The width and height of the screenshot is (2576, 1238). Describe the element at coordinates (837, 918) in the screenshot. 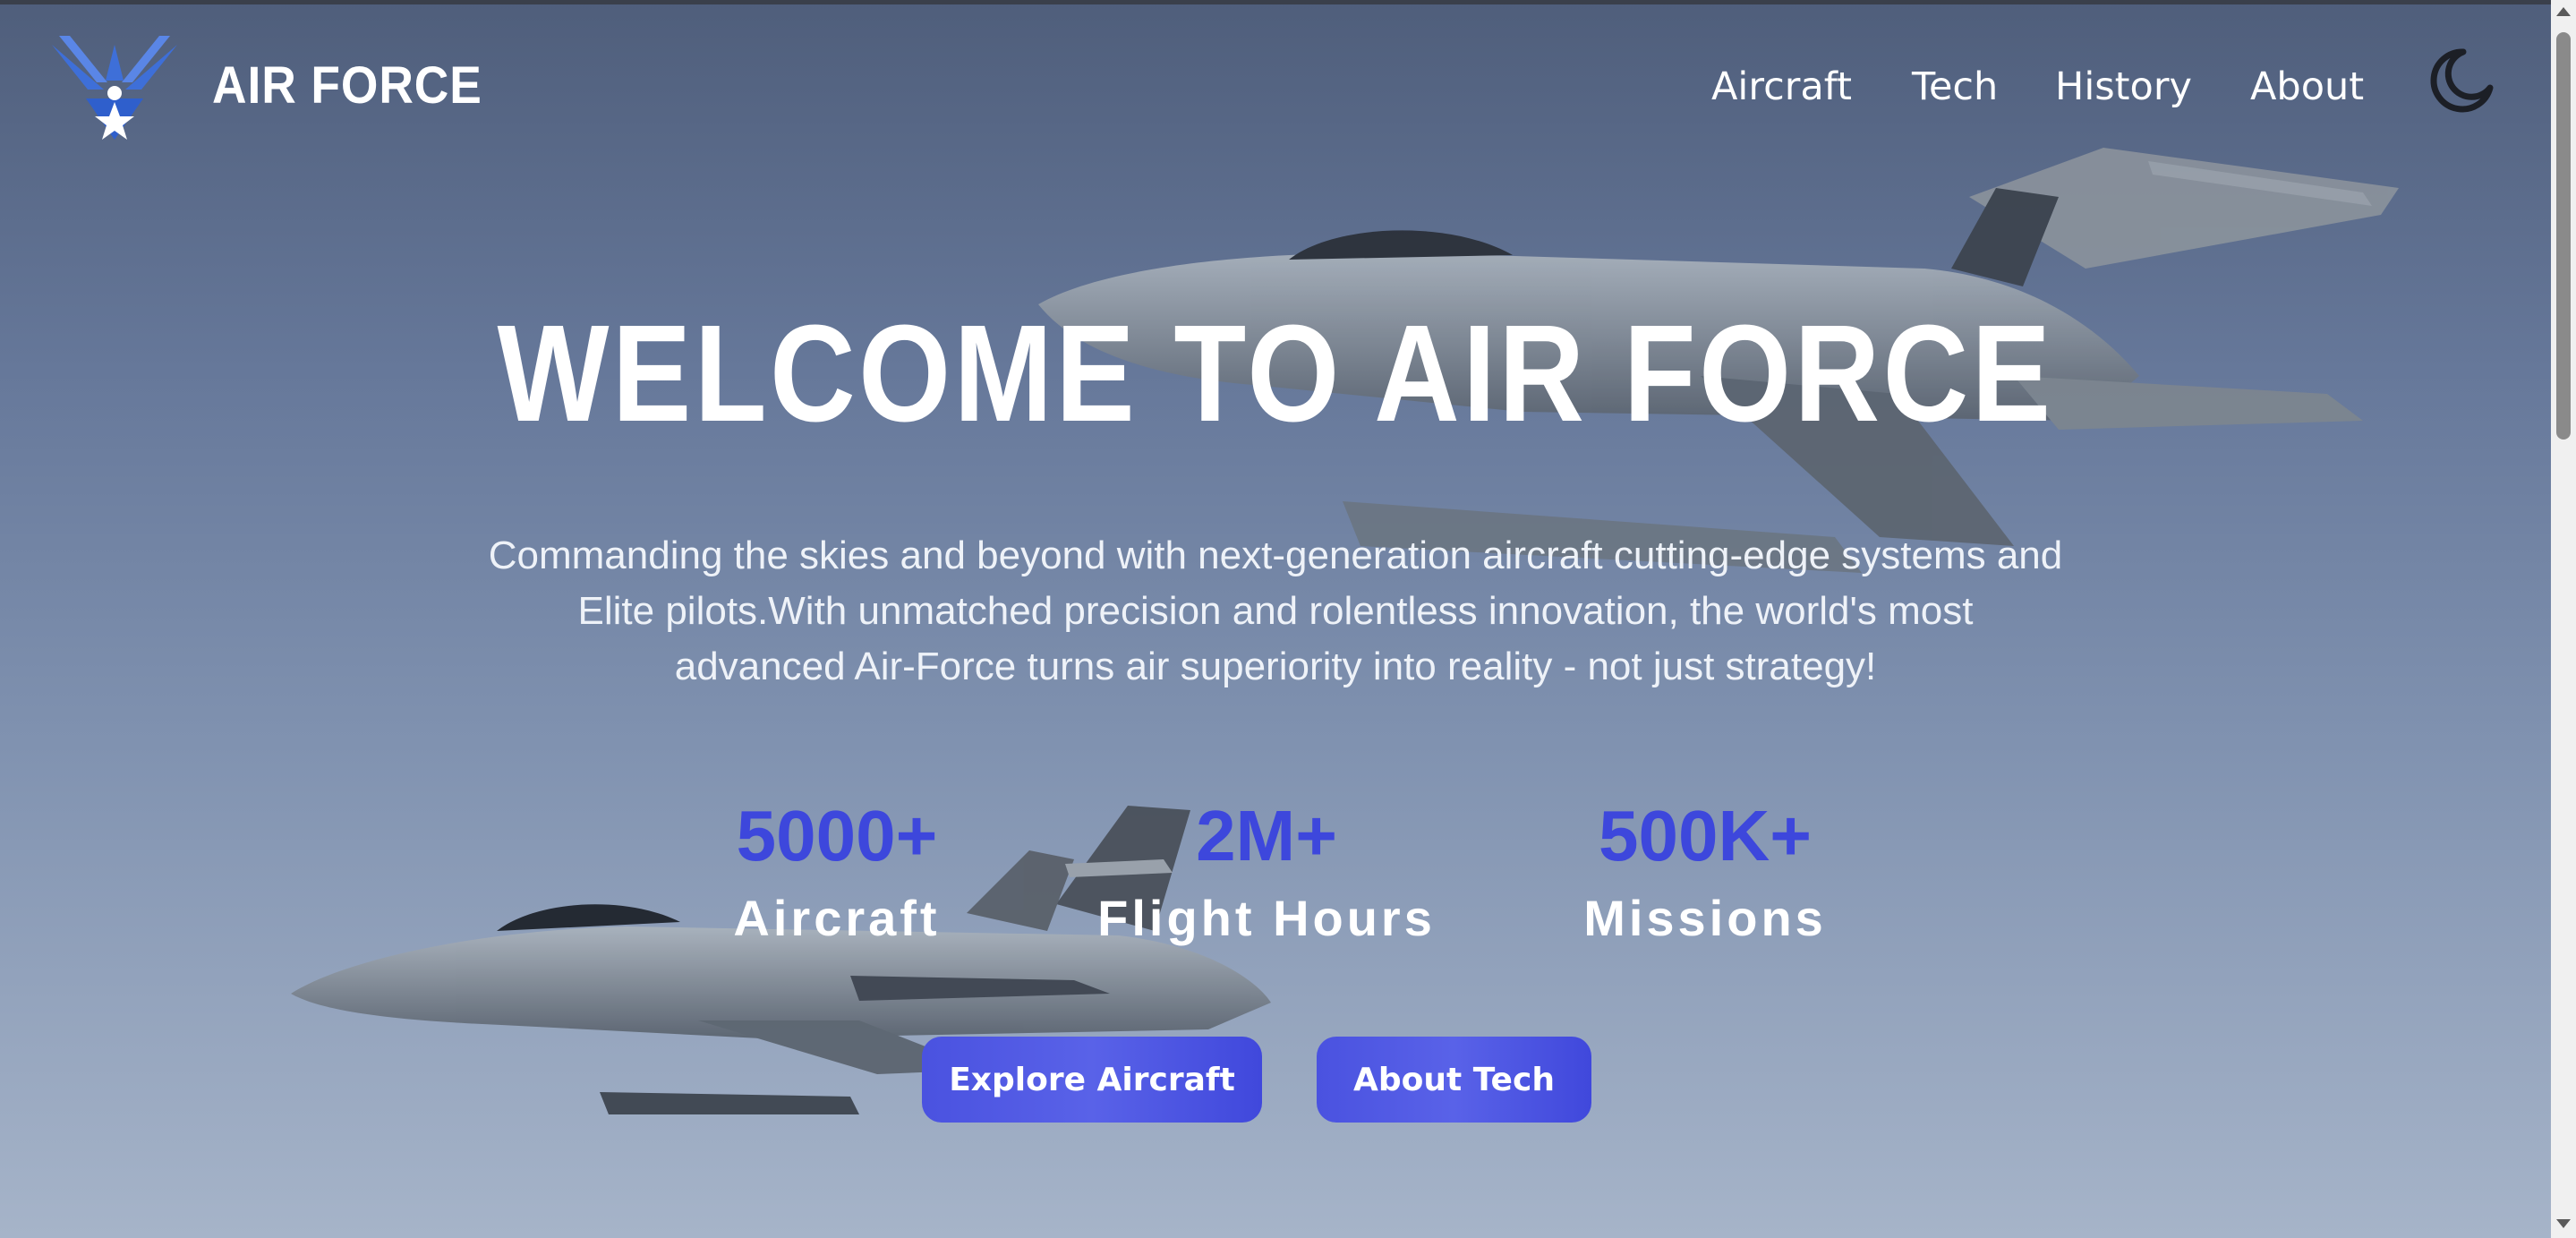

I see `stat-aircraft-label: Aircraft` at that location.